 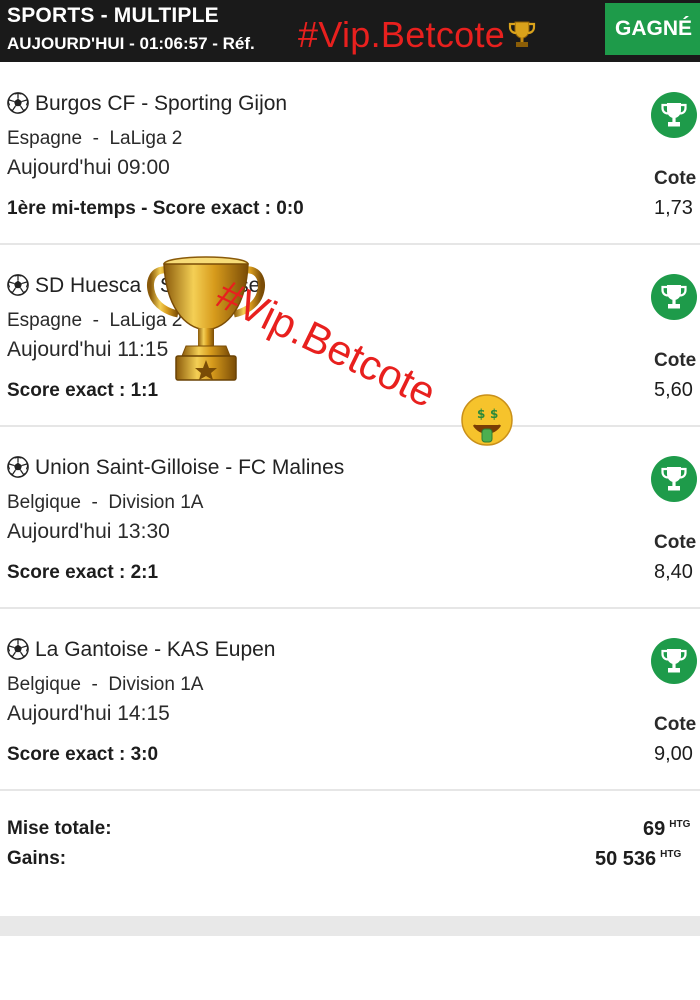 What do you see at coordinates (146, 138) in the screenshot?
I see `match-league: LaLiga 2` at bounding box center [146, 138].